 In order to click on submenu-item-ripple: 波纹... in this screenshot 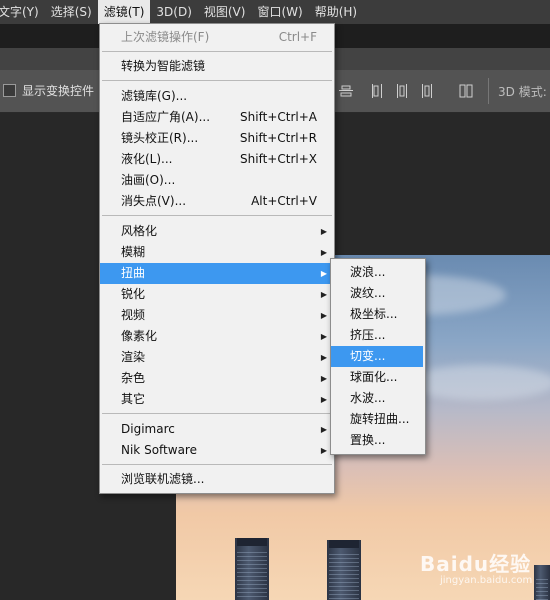, I will do `click(378, 293)`.